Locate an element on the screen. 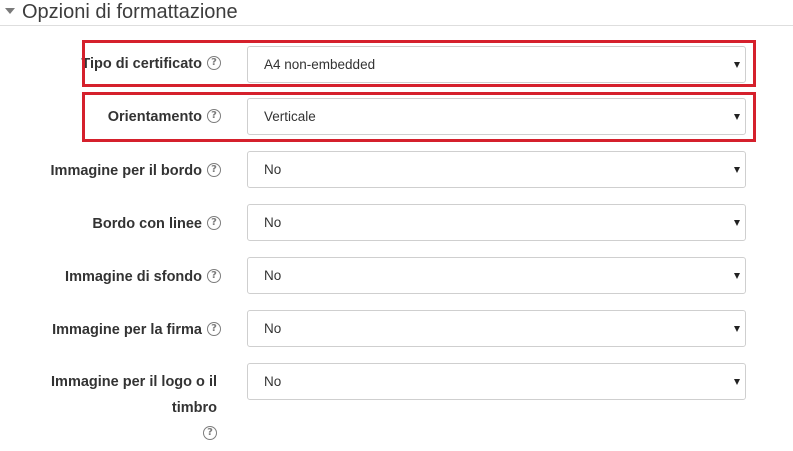  border-image-select: No is located at coordinates (496, 169).